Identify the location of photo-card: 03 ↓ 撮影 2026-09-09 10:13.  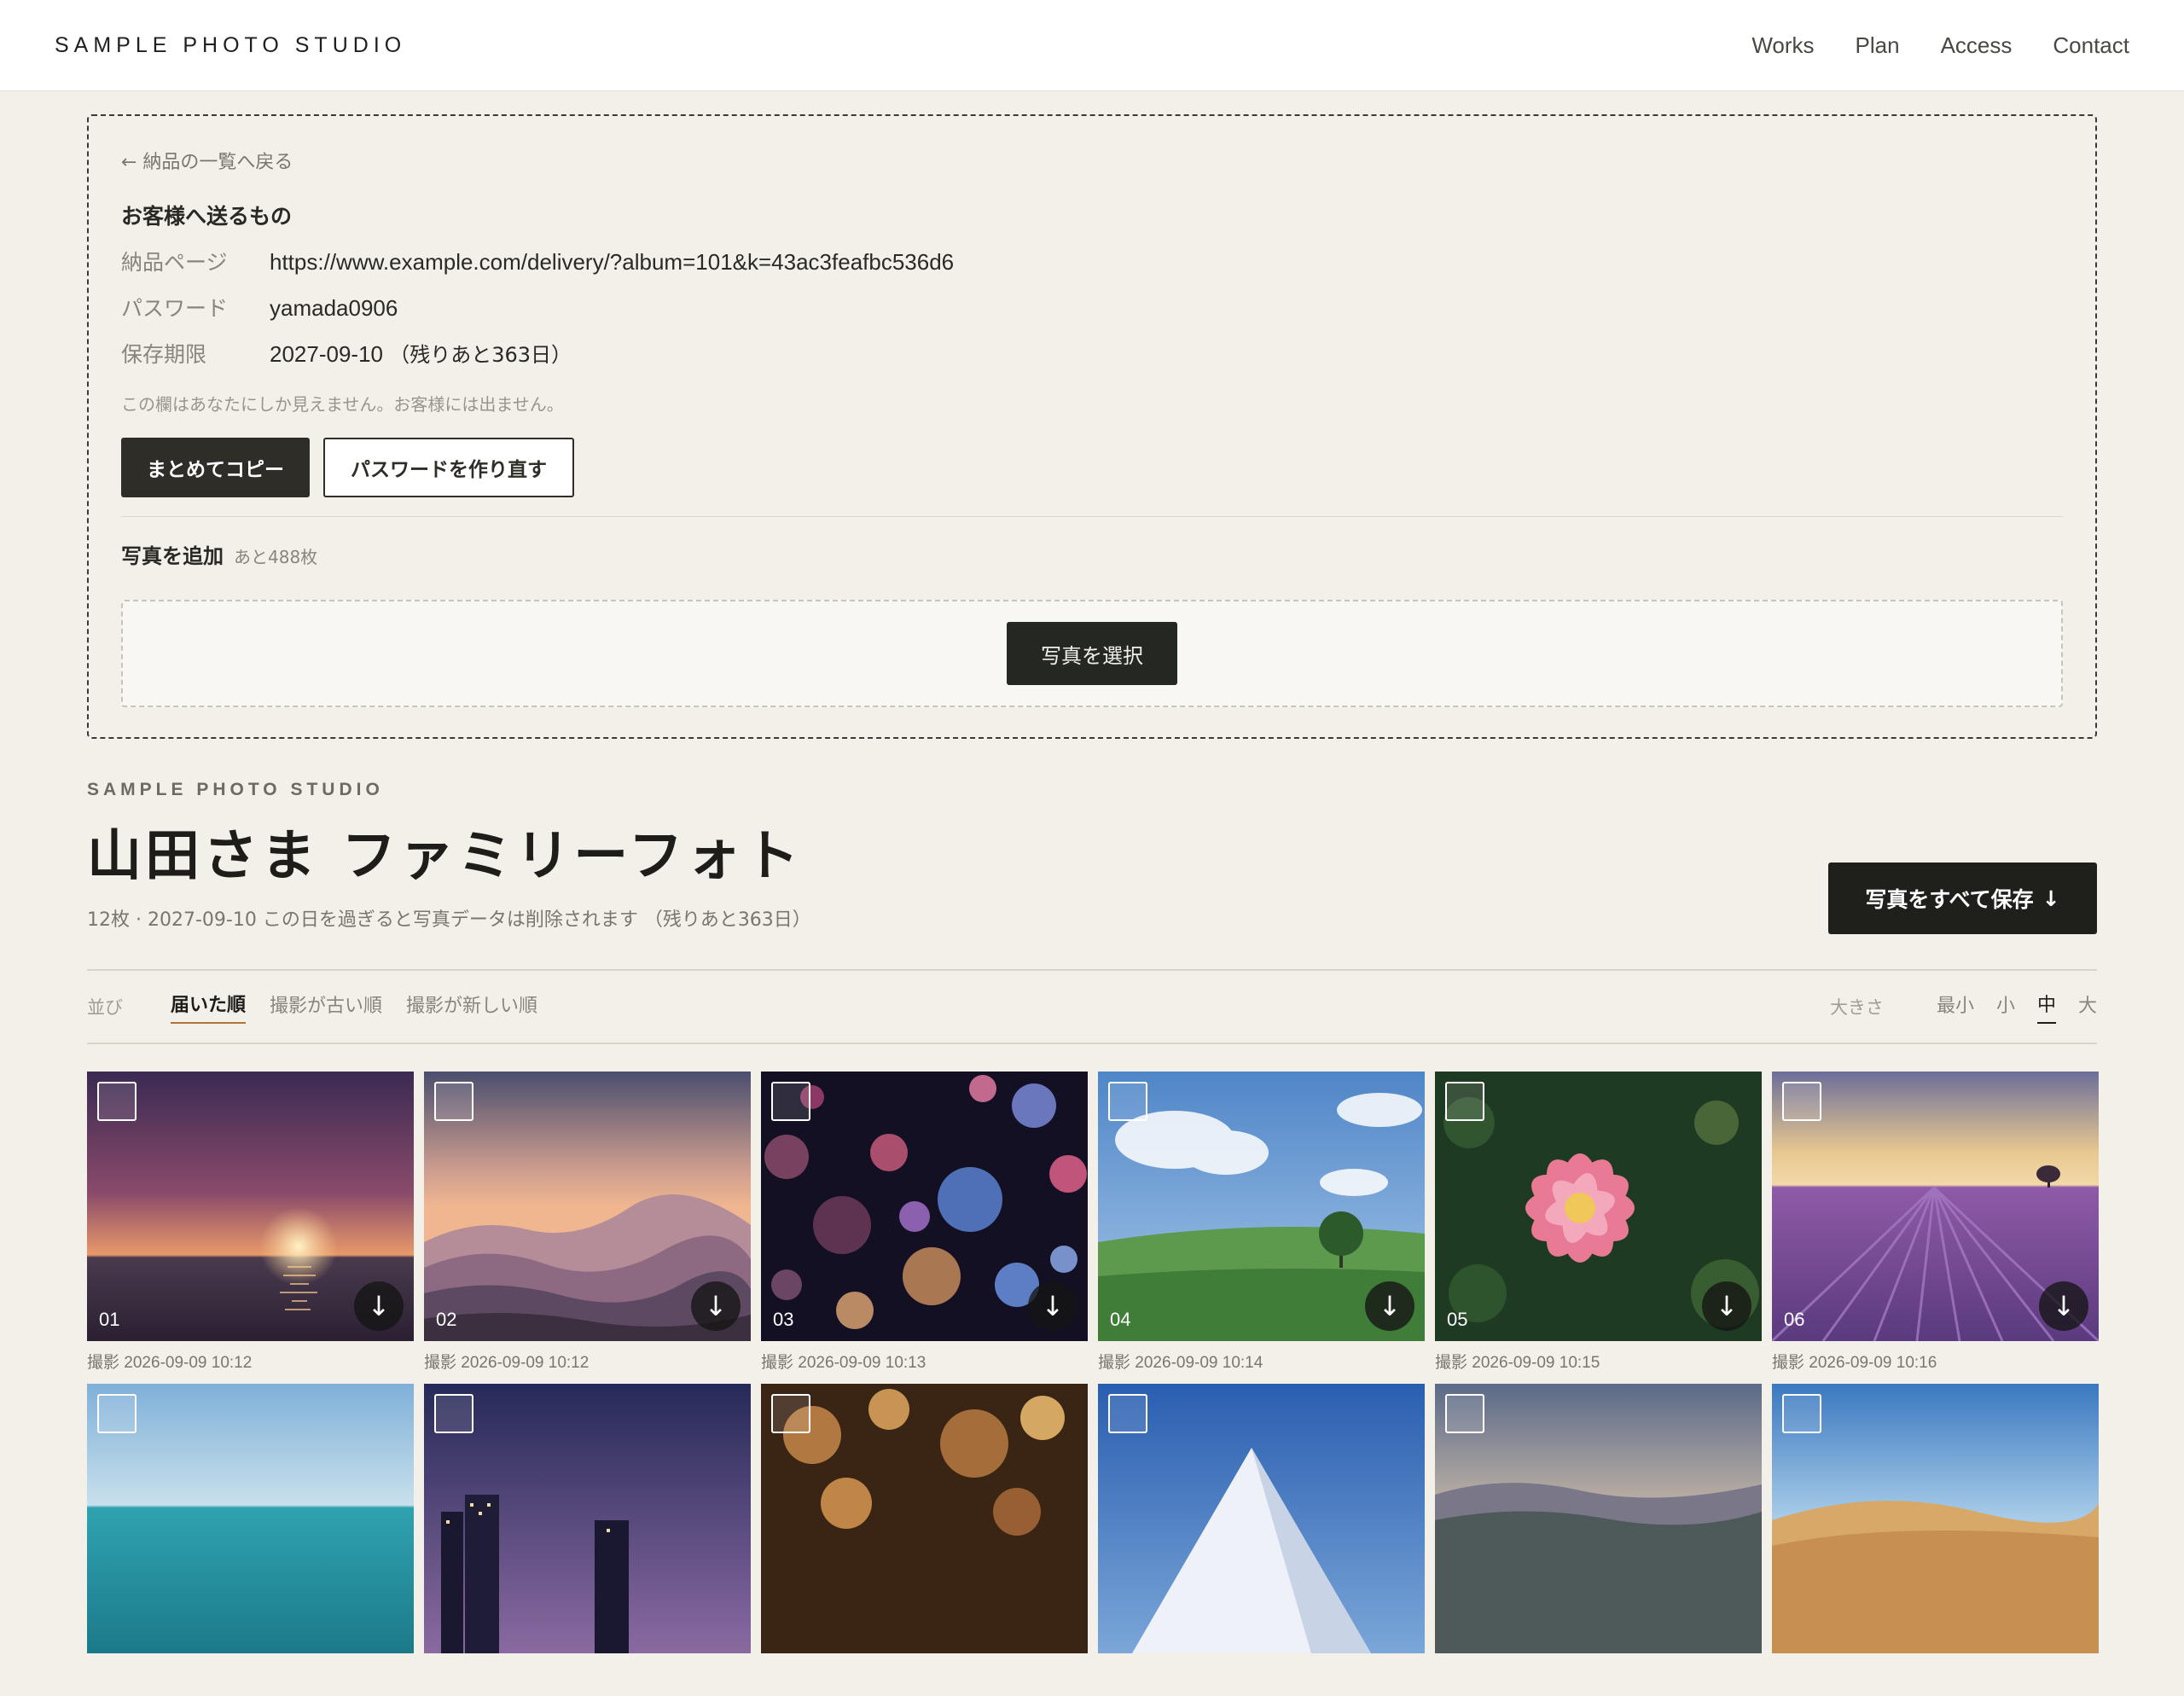
(925, 1228).